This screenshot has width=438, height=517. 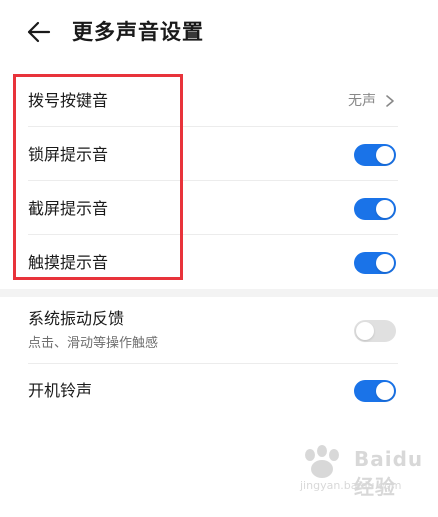 What do you see at coordinates (219, 391) in the screenshot?
I see `boot-ringtone-row: 开机铃声` at bounding box center [219, 391].